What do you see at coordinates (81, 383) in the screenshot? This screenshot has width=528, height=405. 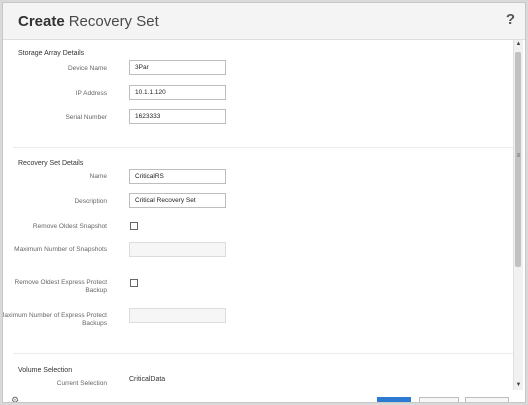 I see `current-selection-label: Current Selection` at bounding box center [81, 383].